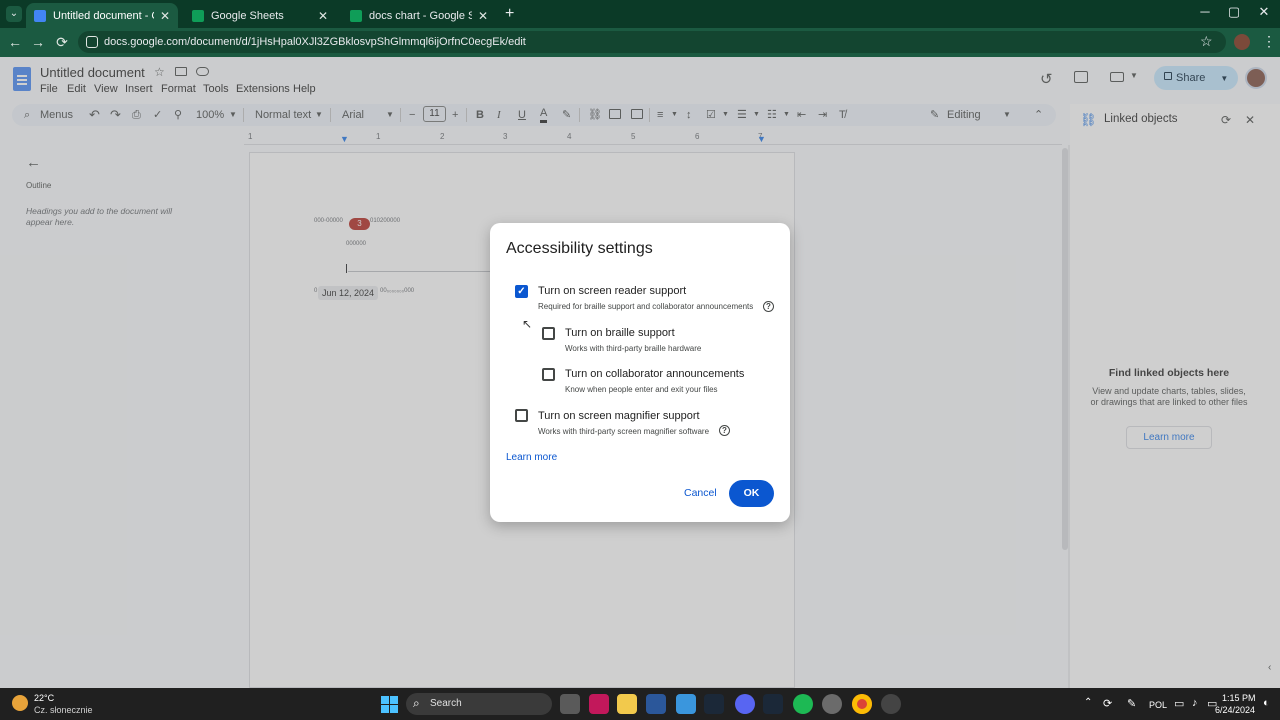  Describe the element at coordinates (531, 457) in the screenshot. I see `dialog-learn-more-link: Learn more` at that location.